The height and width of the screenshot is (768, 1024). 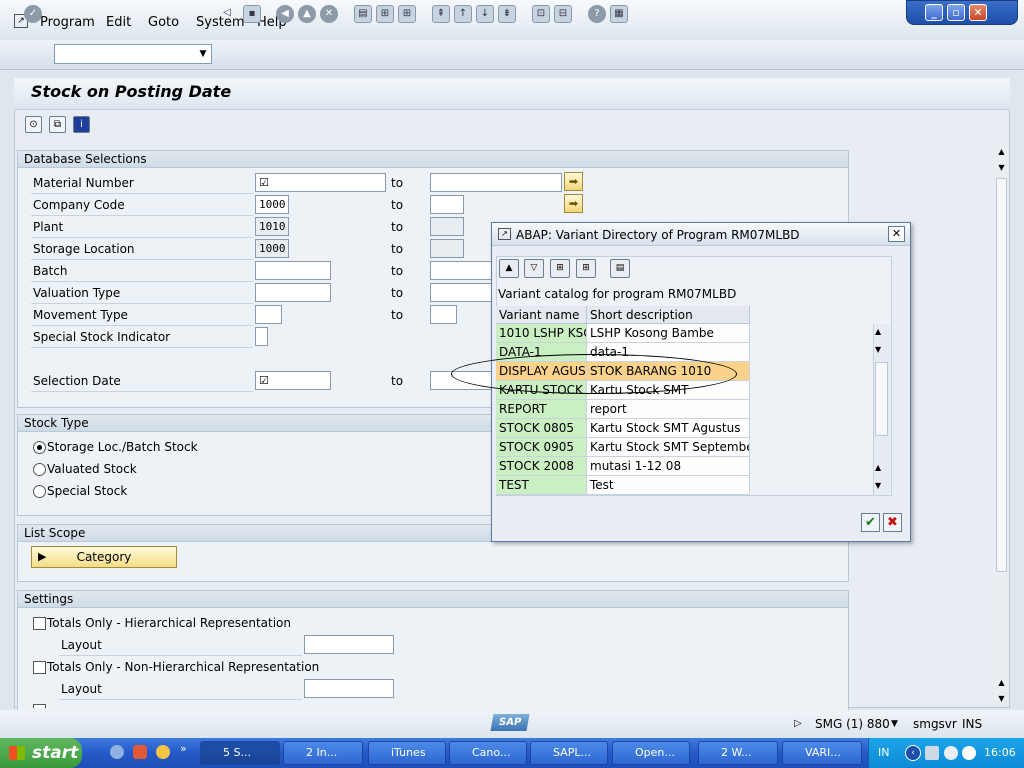 I want to click on help-icon: ?, so click(x=597, y=14).